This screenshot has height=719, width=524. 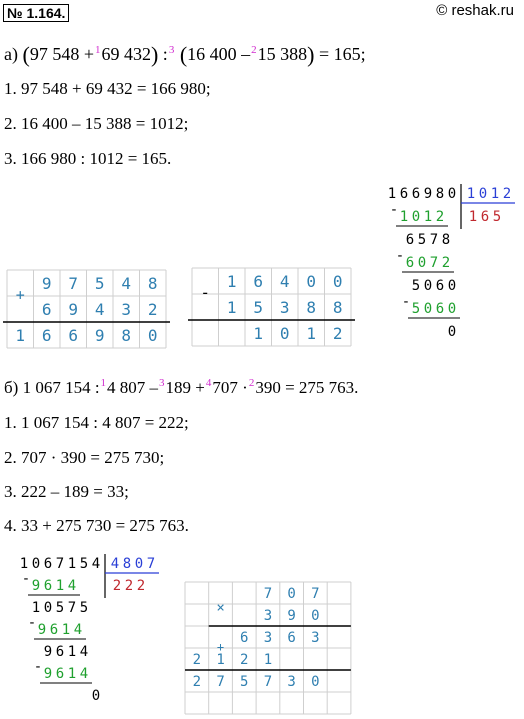 I want to click on multiplier-digit: 3, so click(x=268, y=616).